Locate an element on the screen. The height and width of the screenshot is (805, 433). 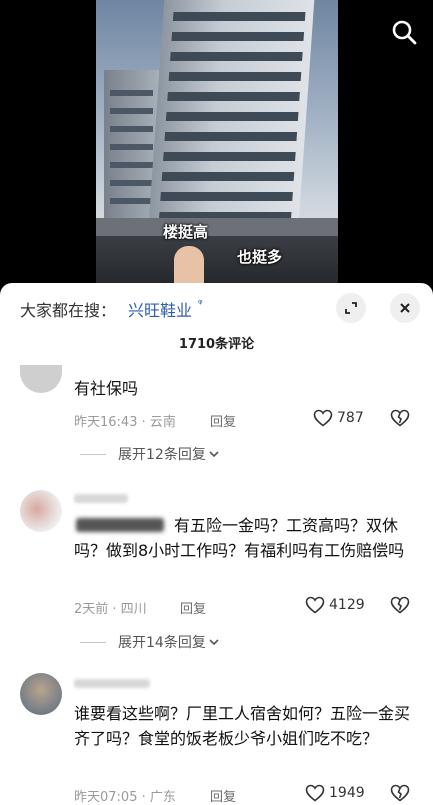
comment-meta: 2天前 · 四川 is located at coordinates (110, 609).